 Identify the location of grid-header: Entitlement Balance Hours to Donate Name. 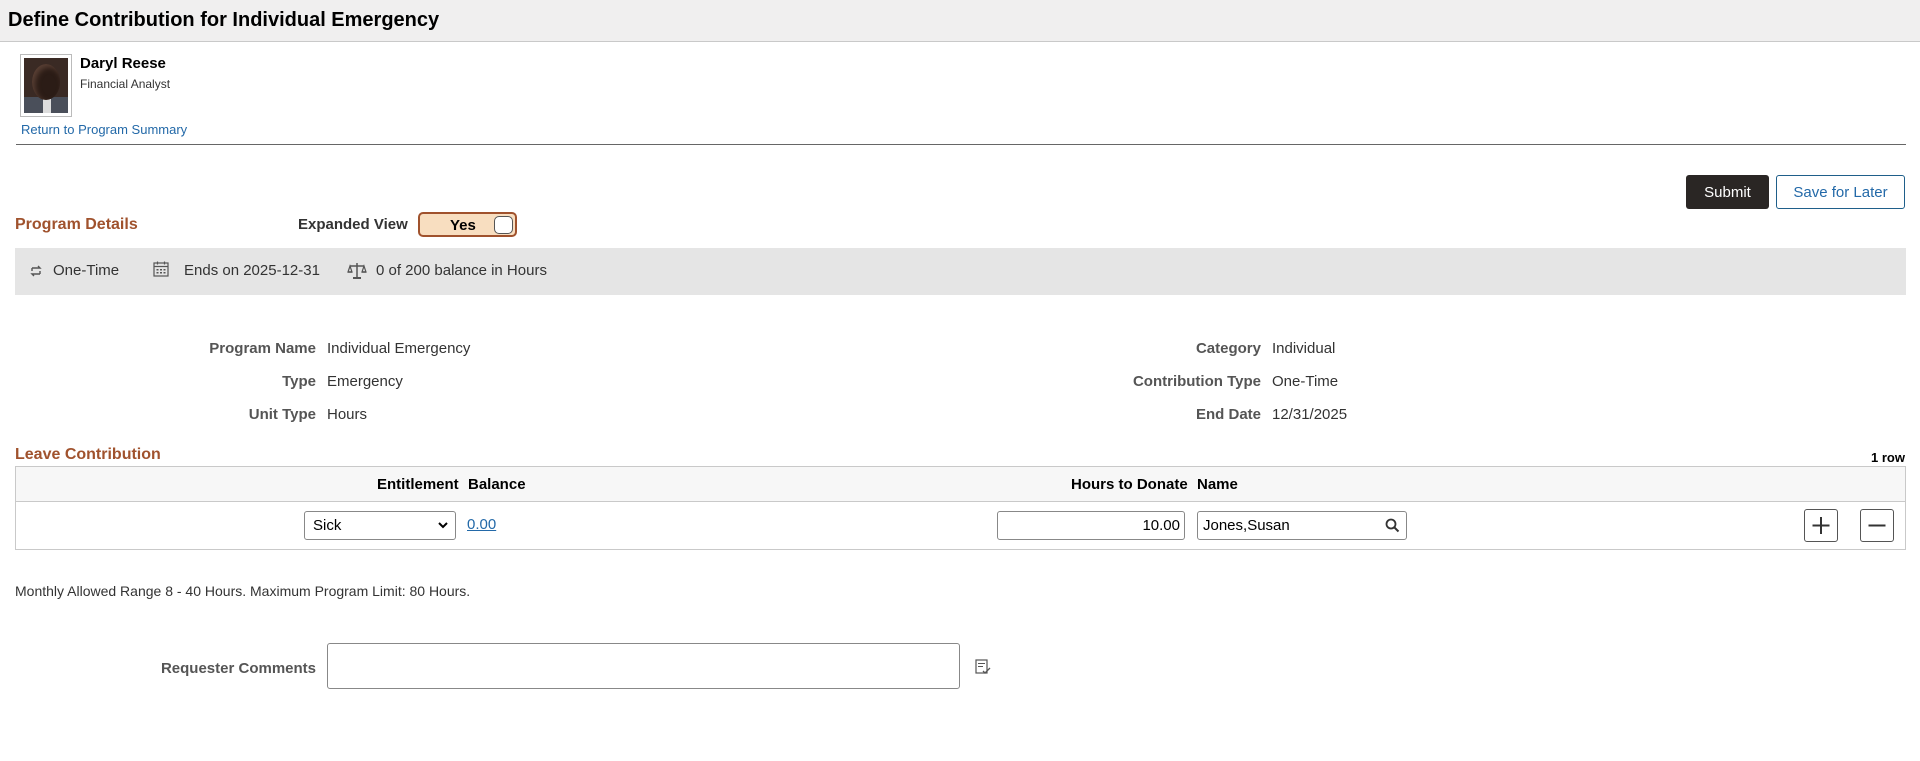
(960, 484).